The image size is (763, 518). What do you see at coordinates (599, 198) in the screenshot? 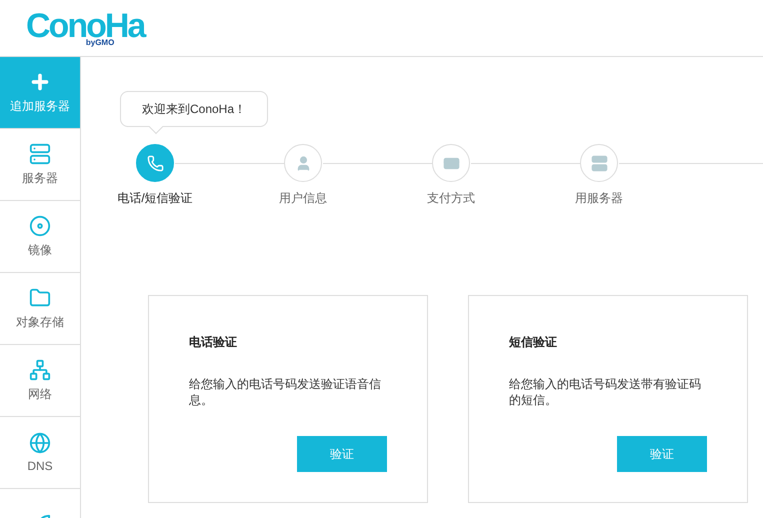
I see `step-label: 用服务器` at bounding box center [599, 198].